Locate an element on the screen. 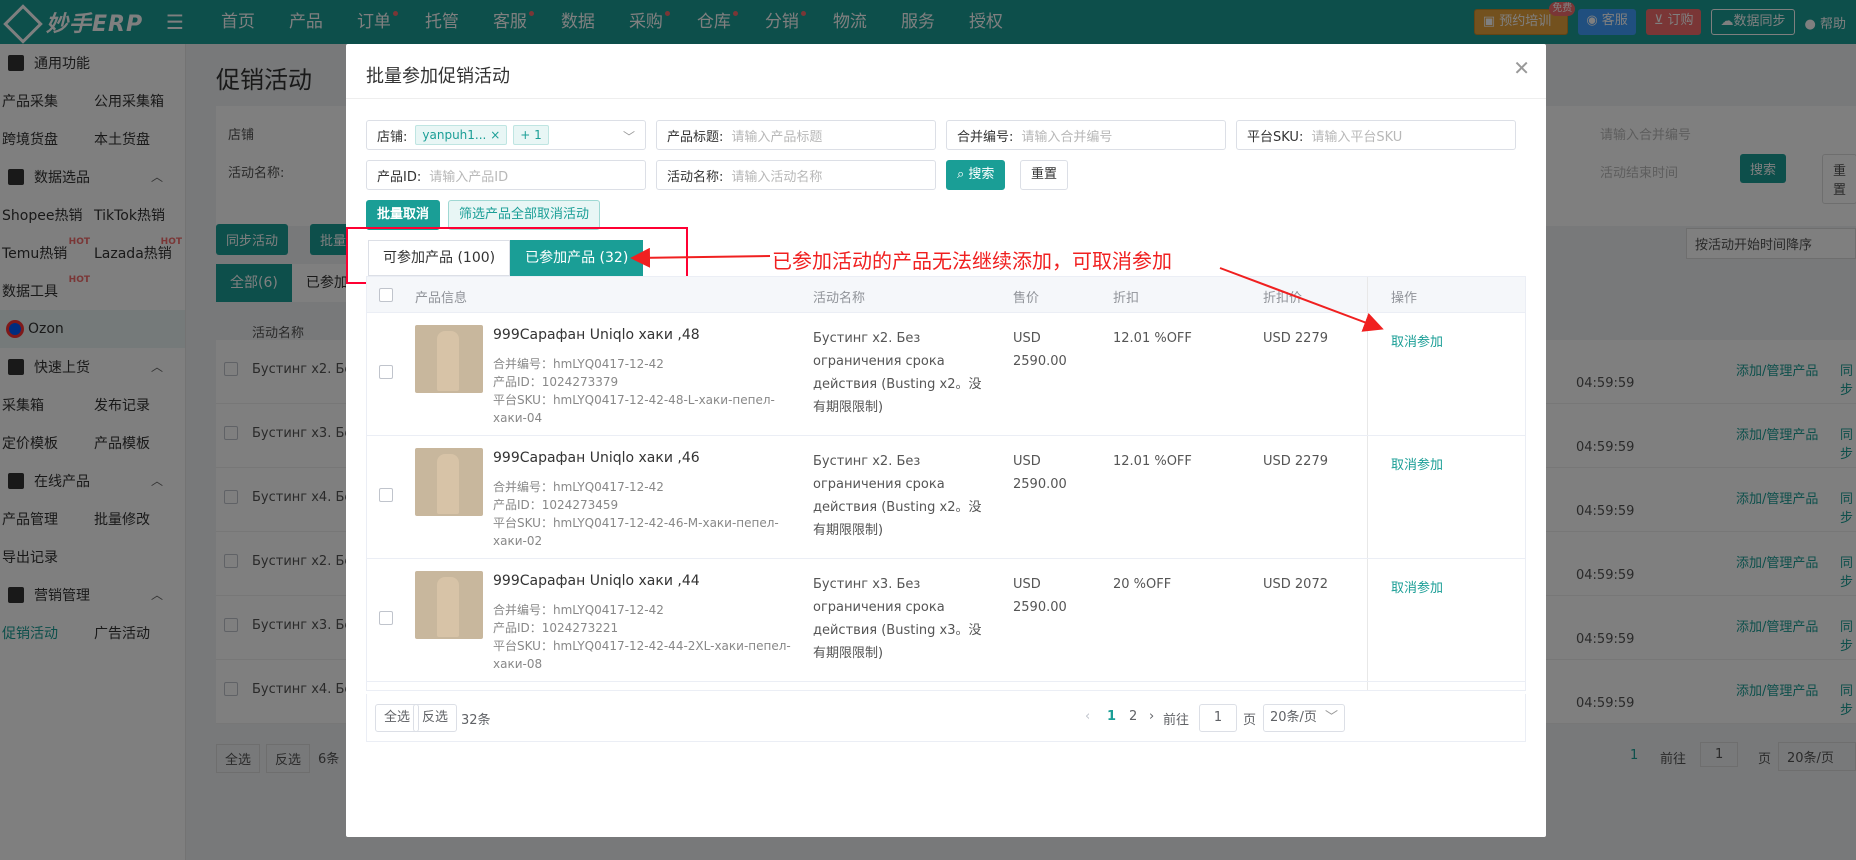  close-icon: ✕ is located at coordinates (1521, 68).